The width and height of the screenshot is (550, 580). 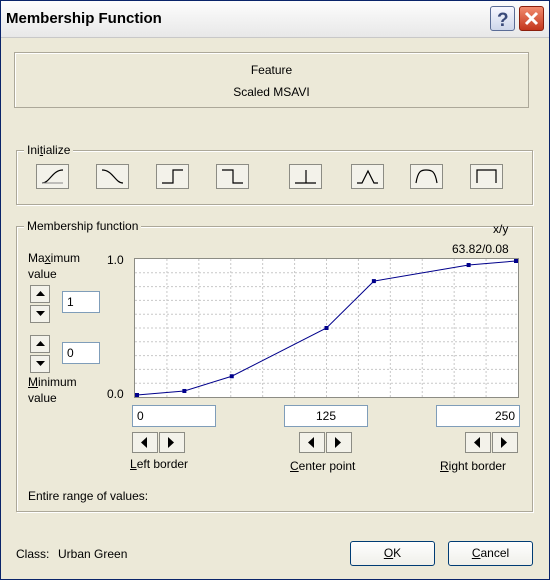 I want to click on trapezoid-icon, so click(x=426, y=176).